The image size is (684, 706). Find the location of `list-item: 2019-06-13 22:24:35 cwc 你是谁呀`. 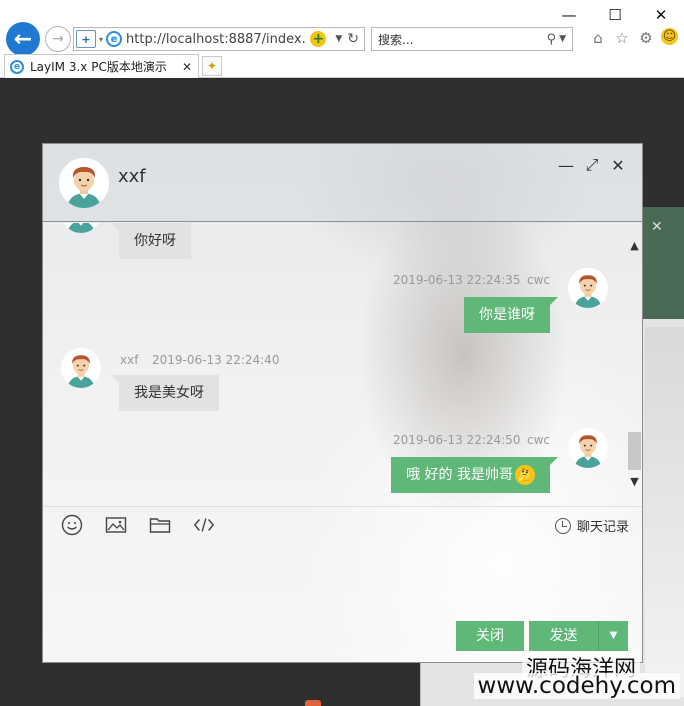

list-item: 2019-06-13 22:24:35 cwc 你是谁呀 is located at coordinates (335, 303).